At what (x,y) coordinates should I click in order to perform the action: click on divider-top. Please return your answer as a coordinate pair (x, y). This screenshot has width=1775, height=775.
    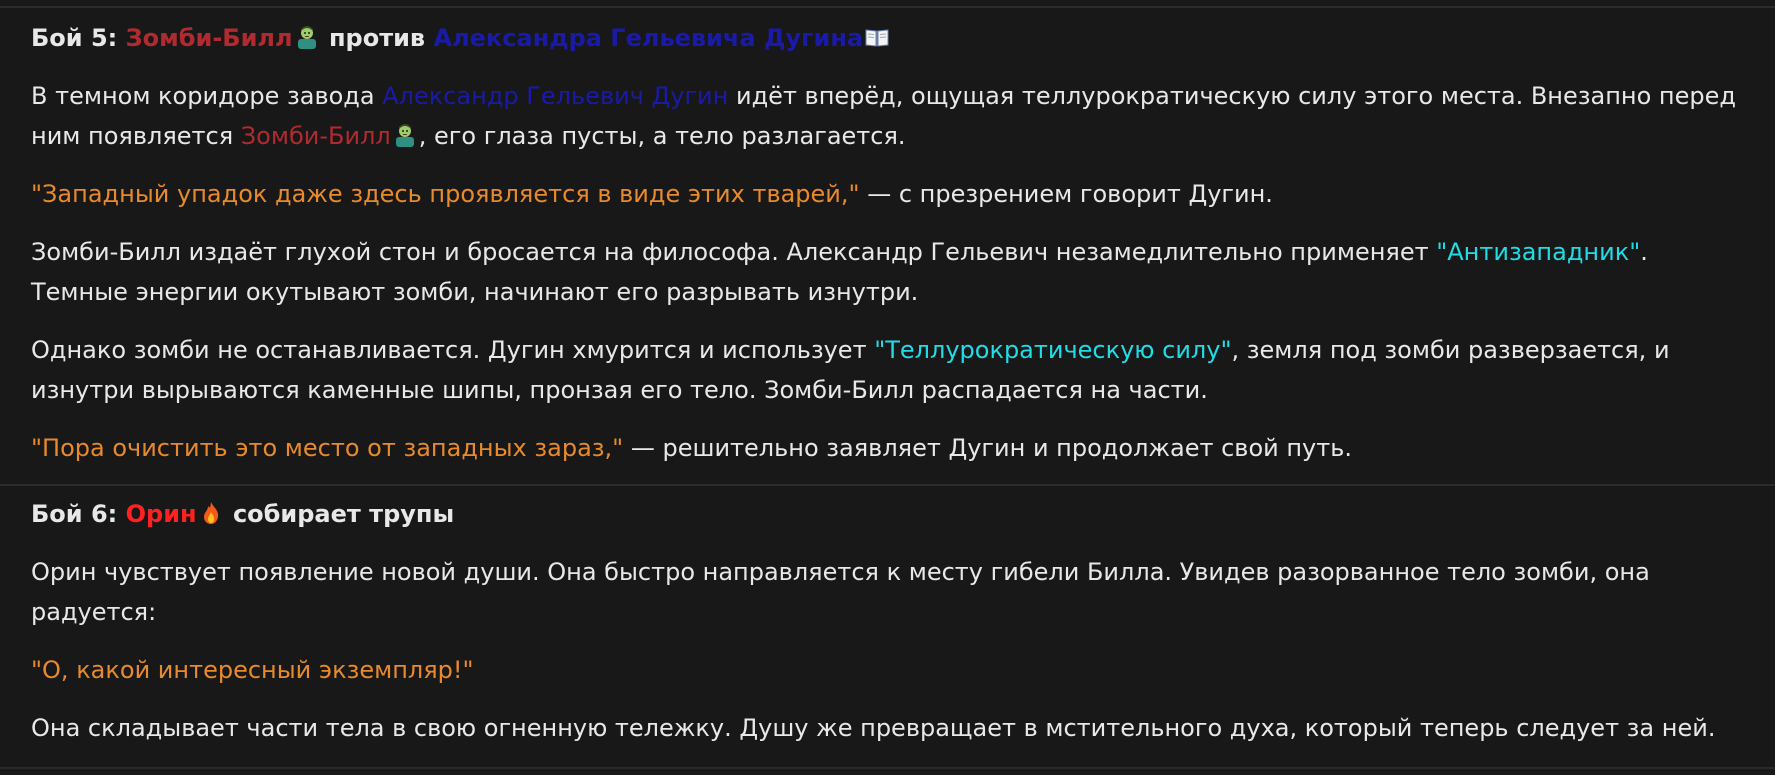
    Looking at the image, I should click on (887, 7).